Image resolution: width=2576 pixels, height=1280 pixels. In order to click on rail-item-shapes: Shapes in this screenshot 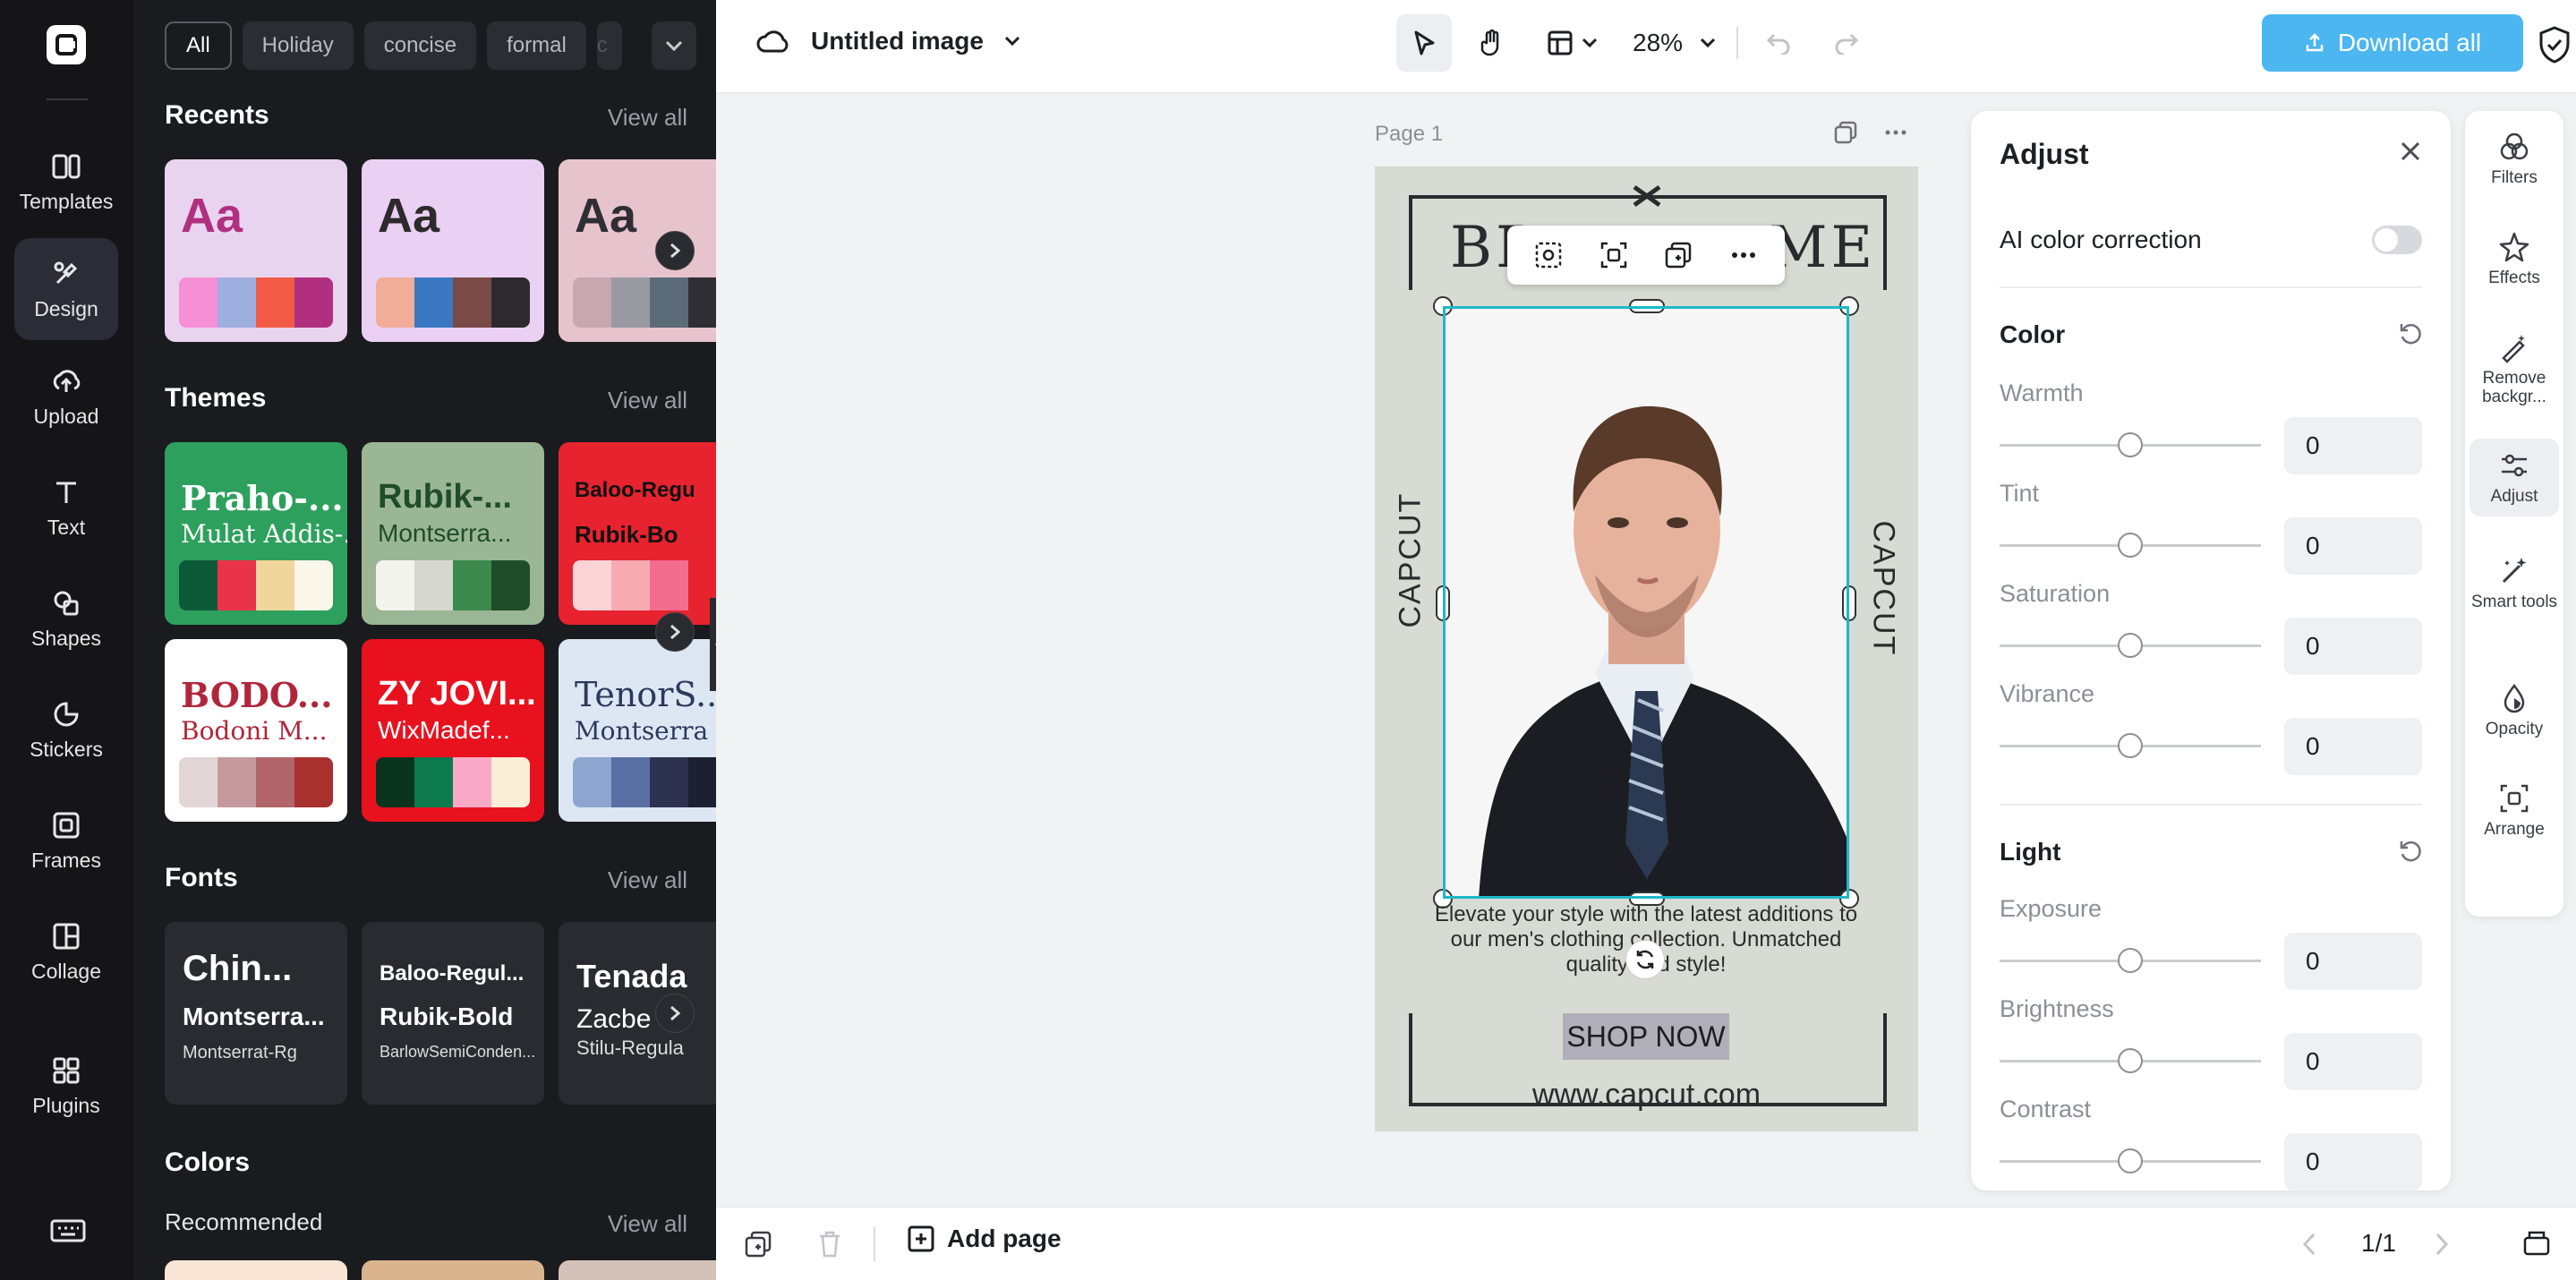, I will do `click(66, 618)`.